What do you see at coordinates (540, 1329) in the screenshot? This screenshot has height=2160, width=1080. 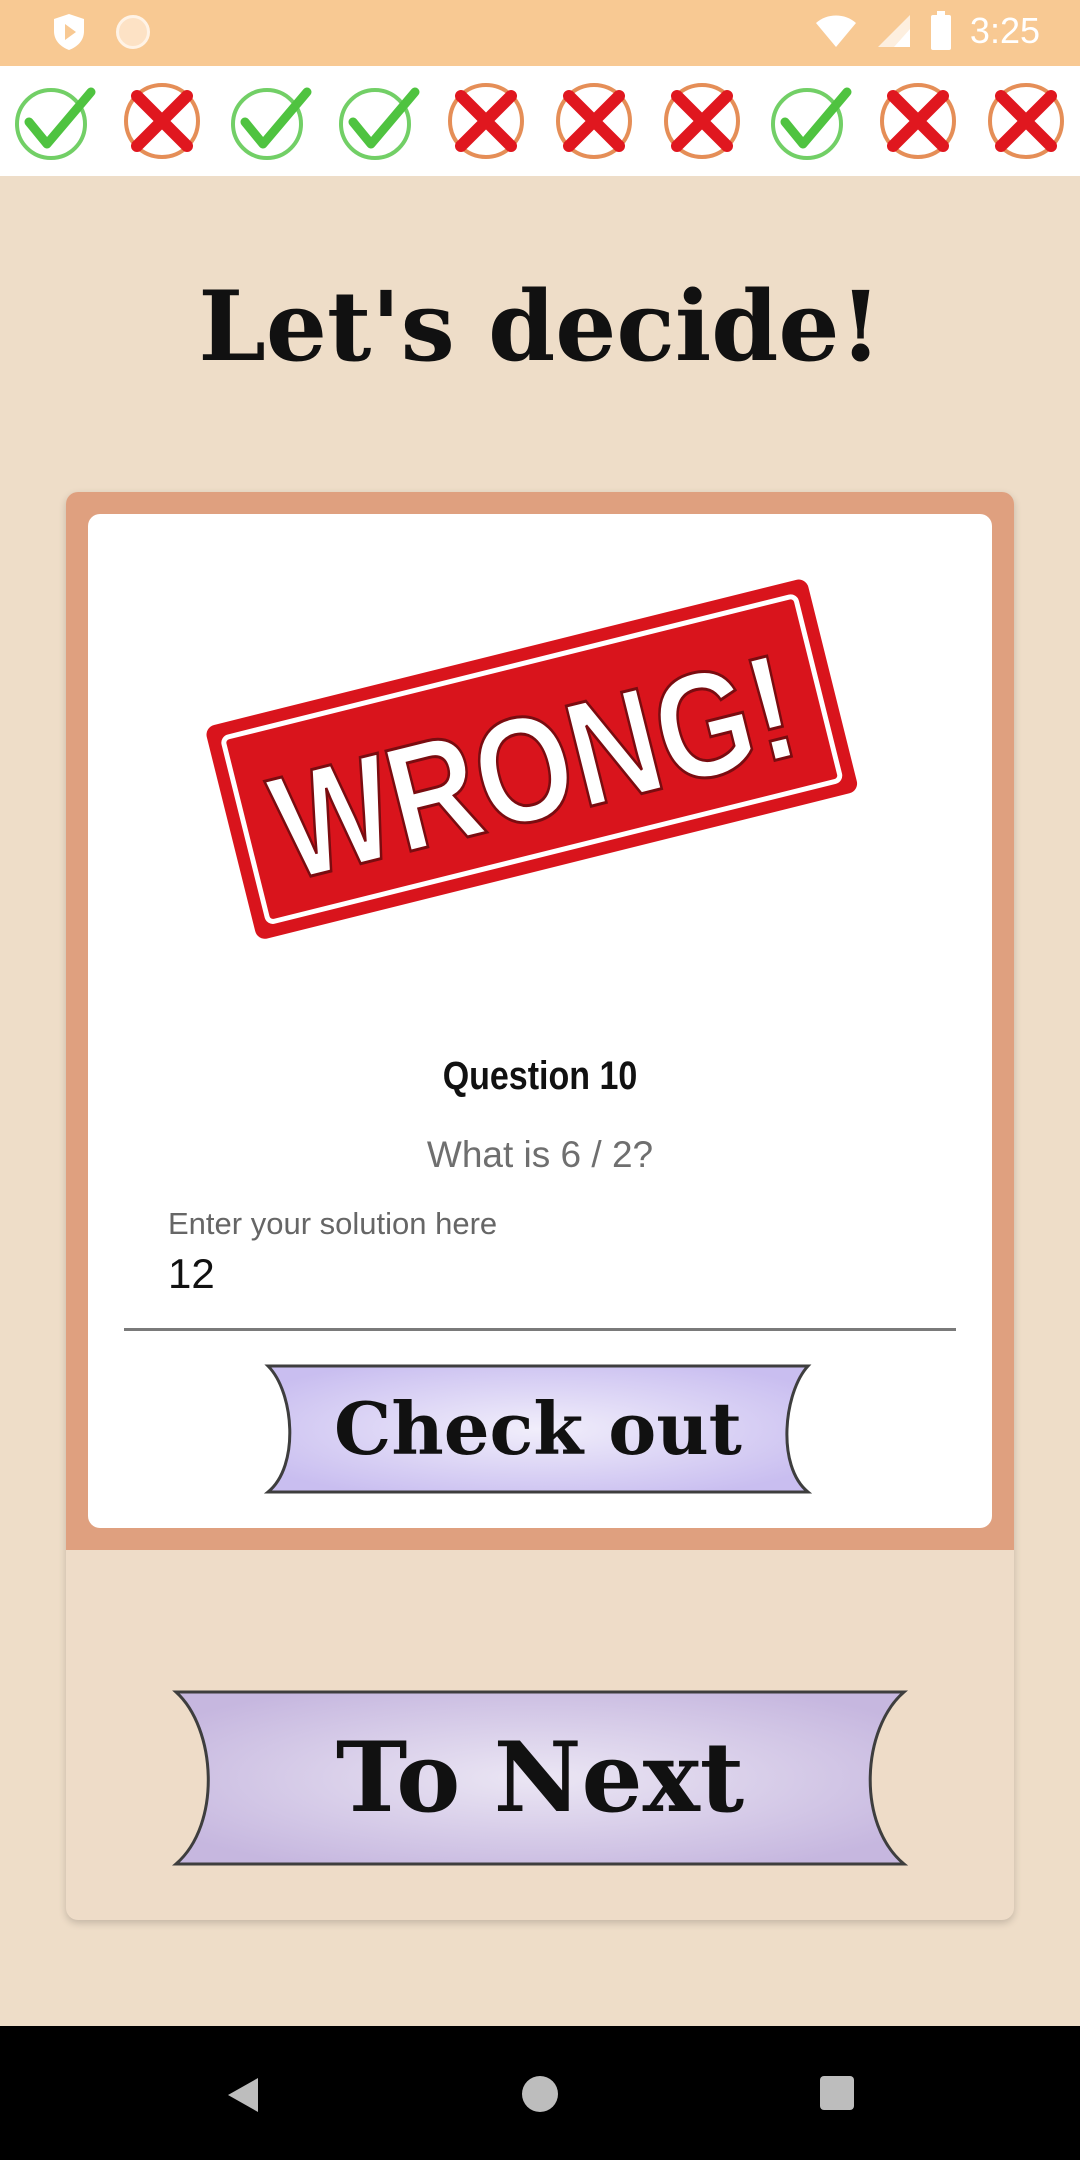 I see `solution-input-underline` at bounding box center [540, 1329].